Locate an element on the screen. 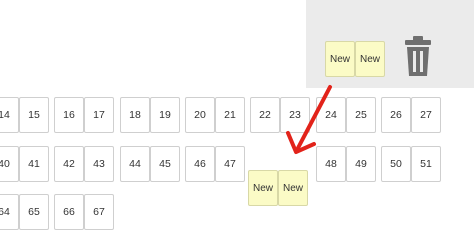 This screenshot has width=474, height=250. number-tile: 51 is located at coordinates (426, 164).